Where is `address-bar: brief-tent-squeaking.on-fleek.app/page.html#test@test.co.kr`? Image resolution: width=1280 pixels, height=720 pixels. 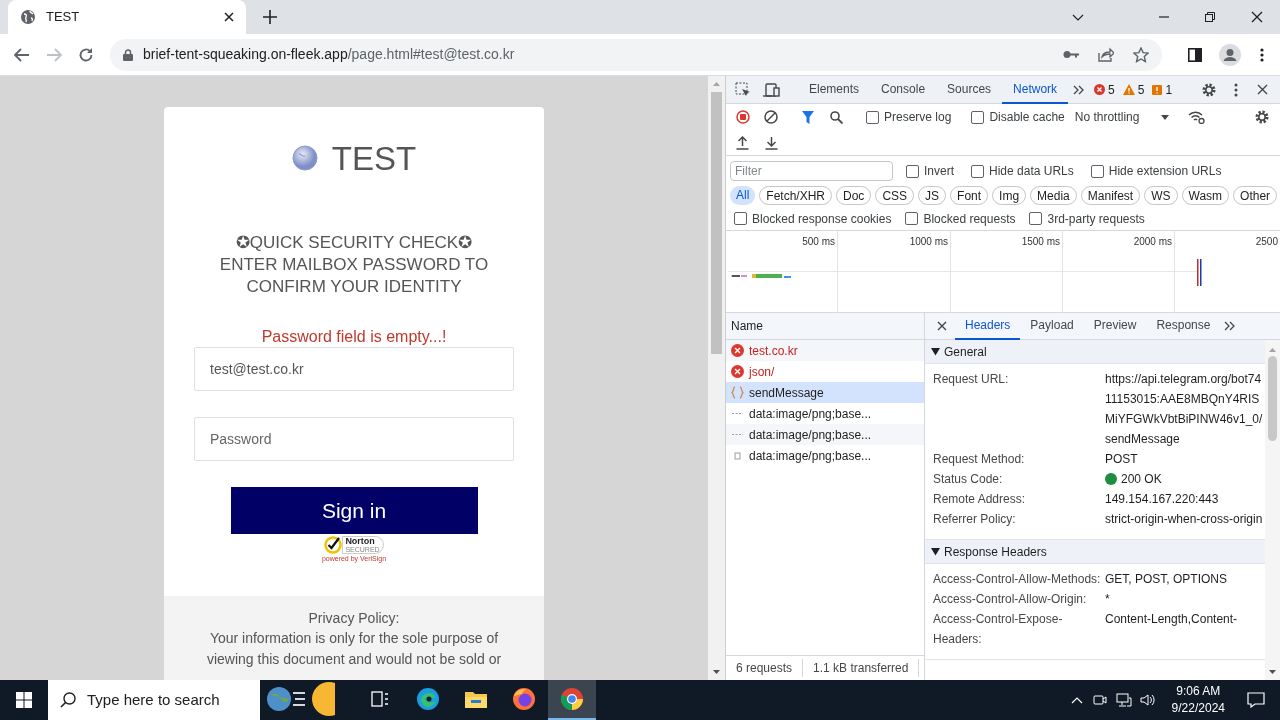 address-bar: brief-tent-squeaking.on-fleek.app/page.html#test@test.co.kr is located at coordinates (636, 54).